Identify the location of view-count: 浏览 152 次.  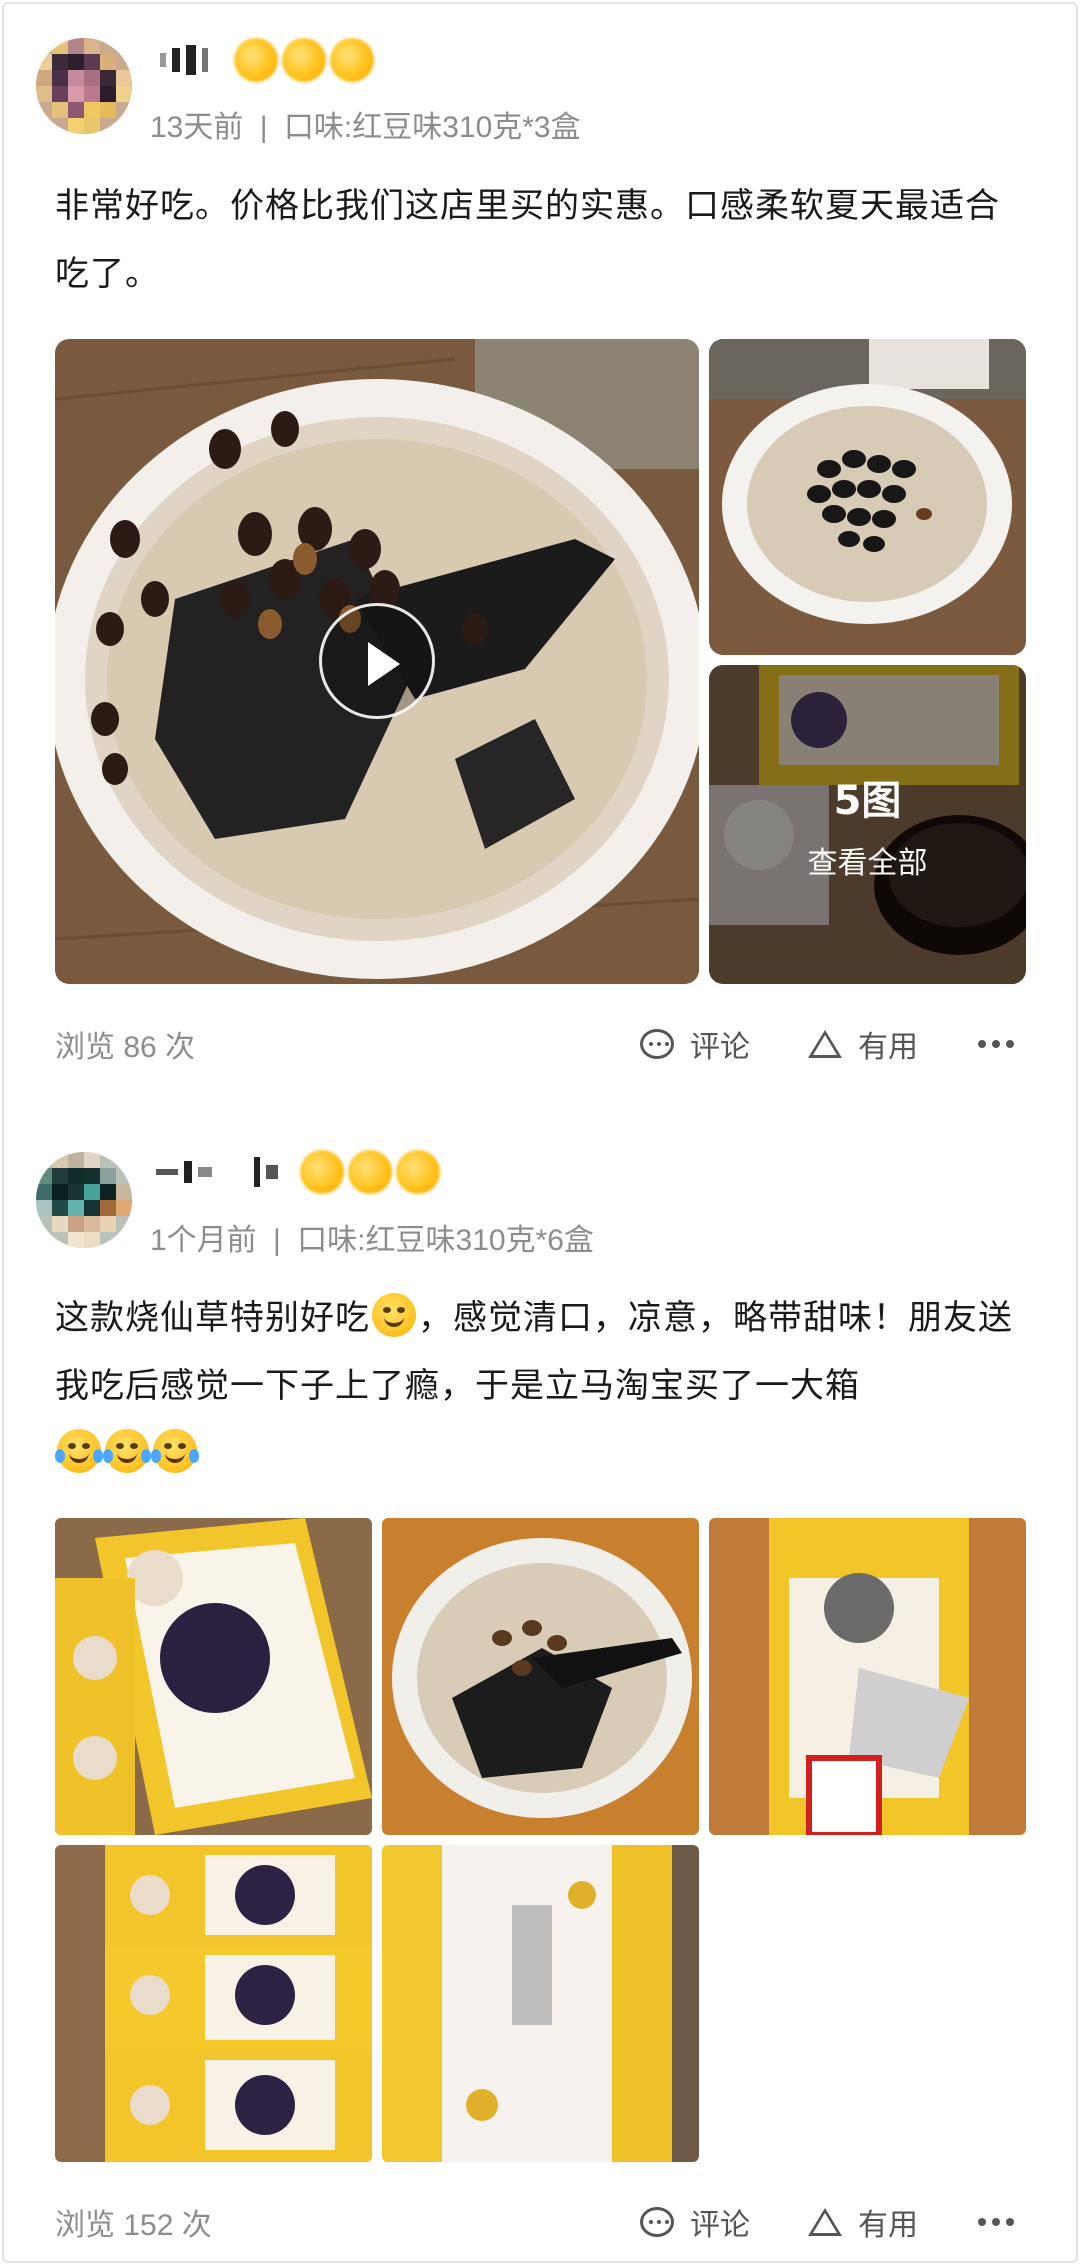
(133, 2225).